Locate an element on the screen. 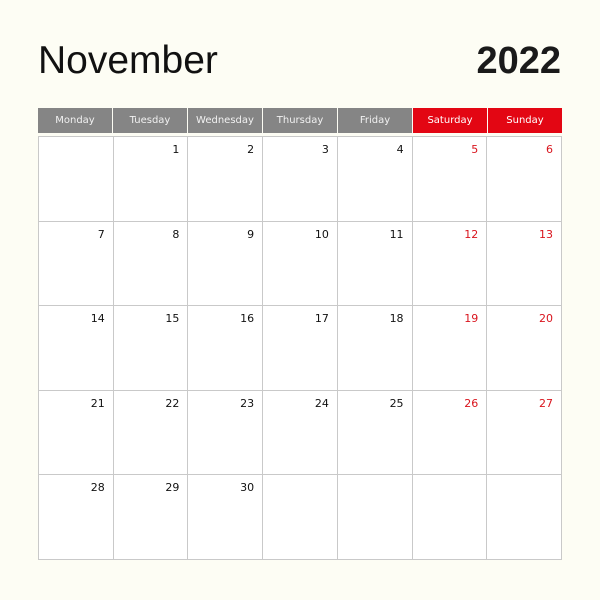  day-cell: 16 is located at coordinates (226, 348).